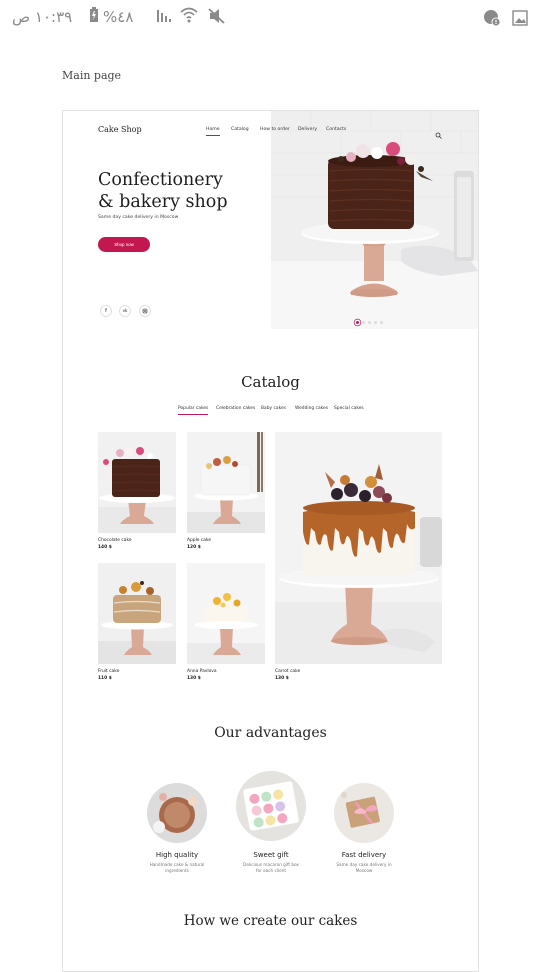 The width and height of the screenshot is (540, 972). Describe the element at coordinates (364, 867) in the screenshot. I see `advantage-text: Same day cake delivery in Moscow` at that location.